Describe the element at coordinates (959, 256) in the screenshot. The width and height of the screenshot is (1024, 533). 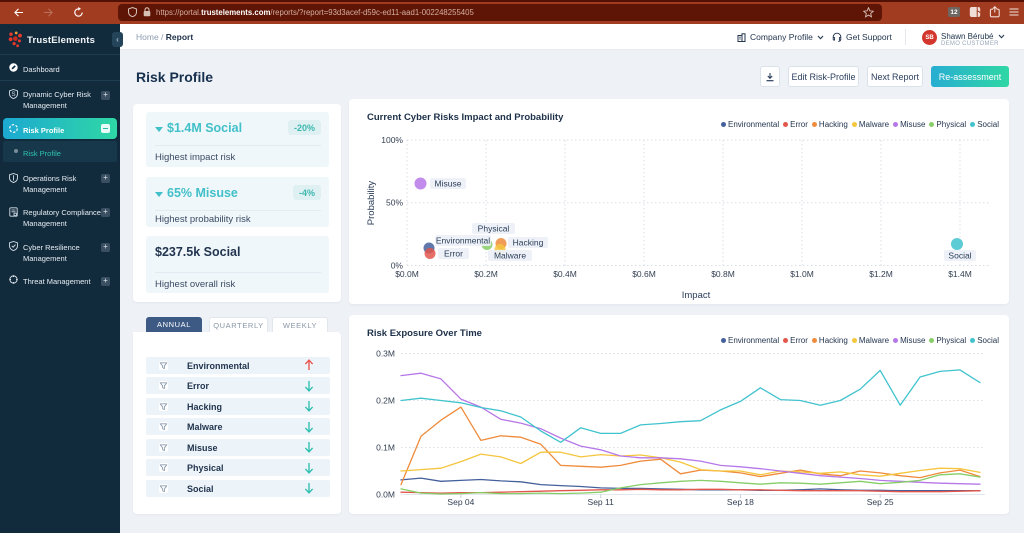
I see `svg-text: Social` at that location.